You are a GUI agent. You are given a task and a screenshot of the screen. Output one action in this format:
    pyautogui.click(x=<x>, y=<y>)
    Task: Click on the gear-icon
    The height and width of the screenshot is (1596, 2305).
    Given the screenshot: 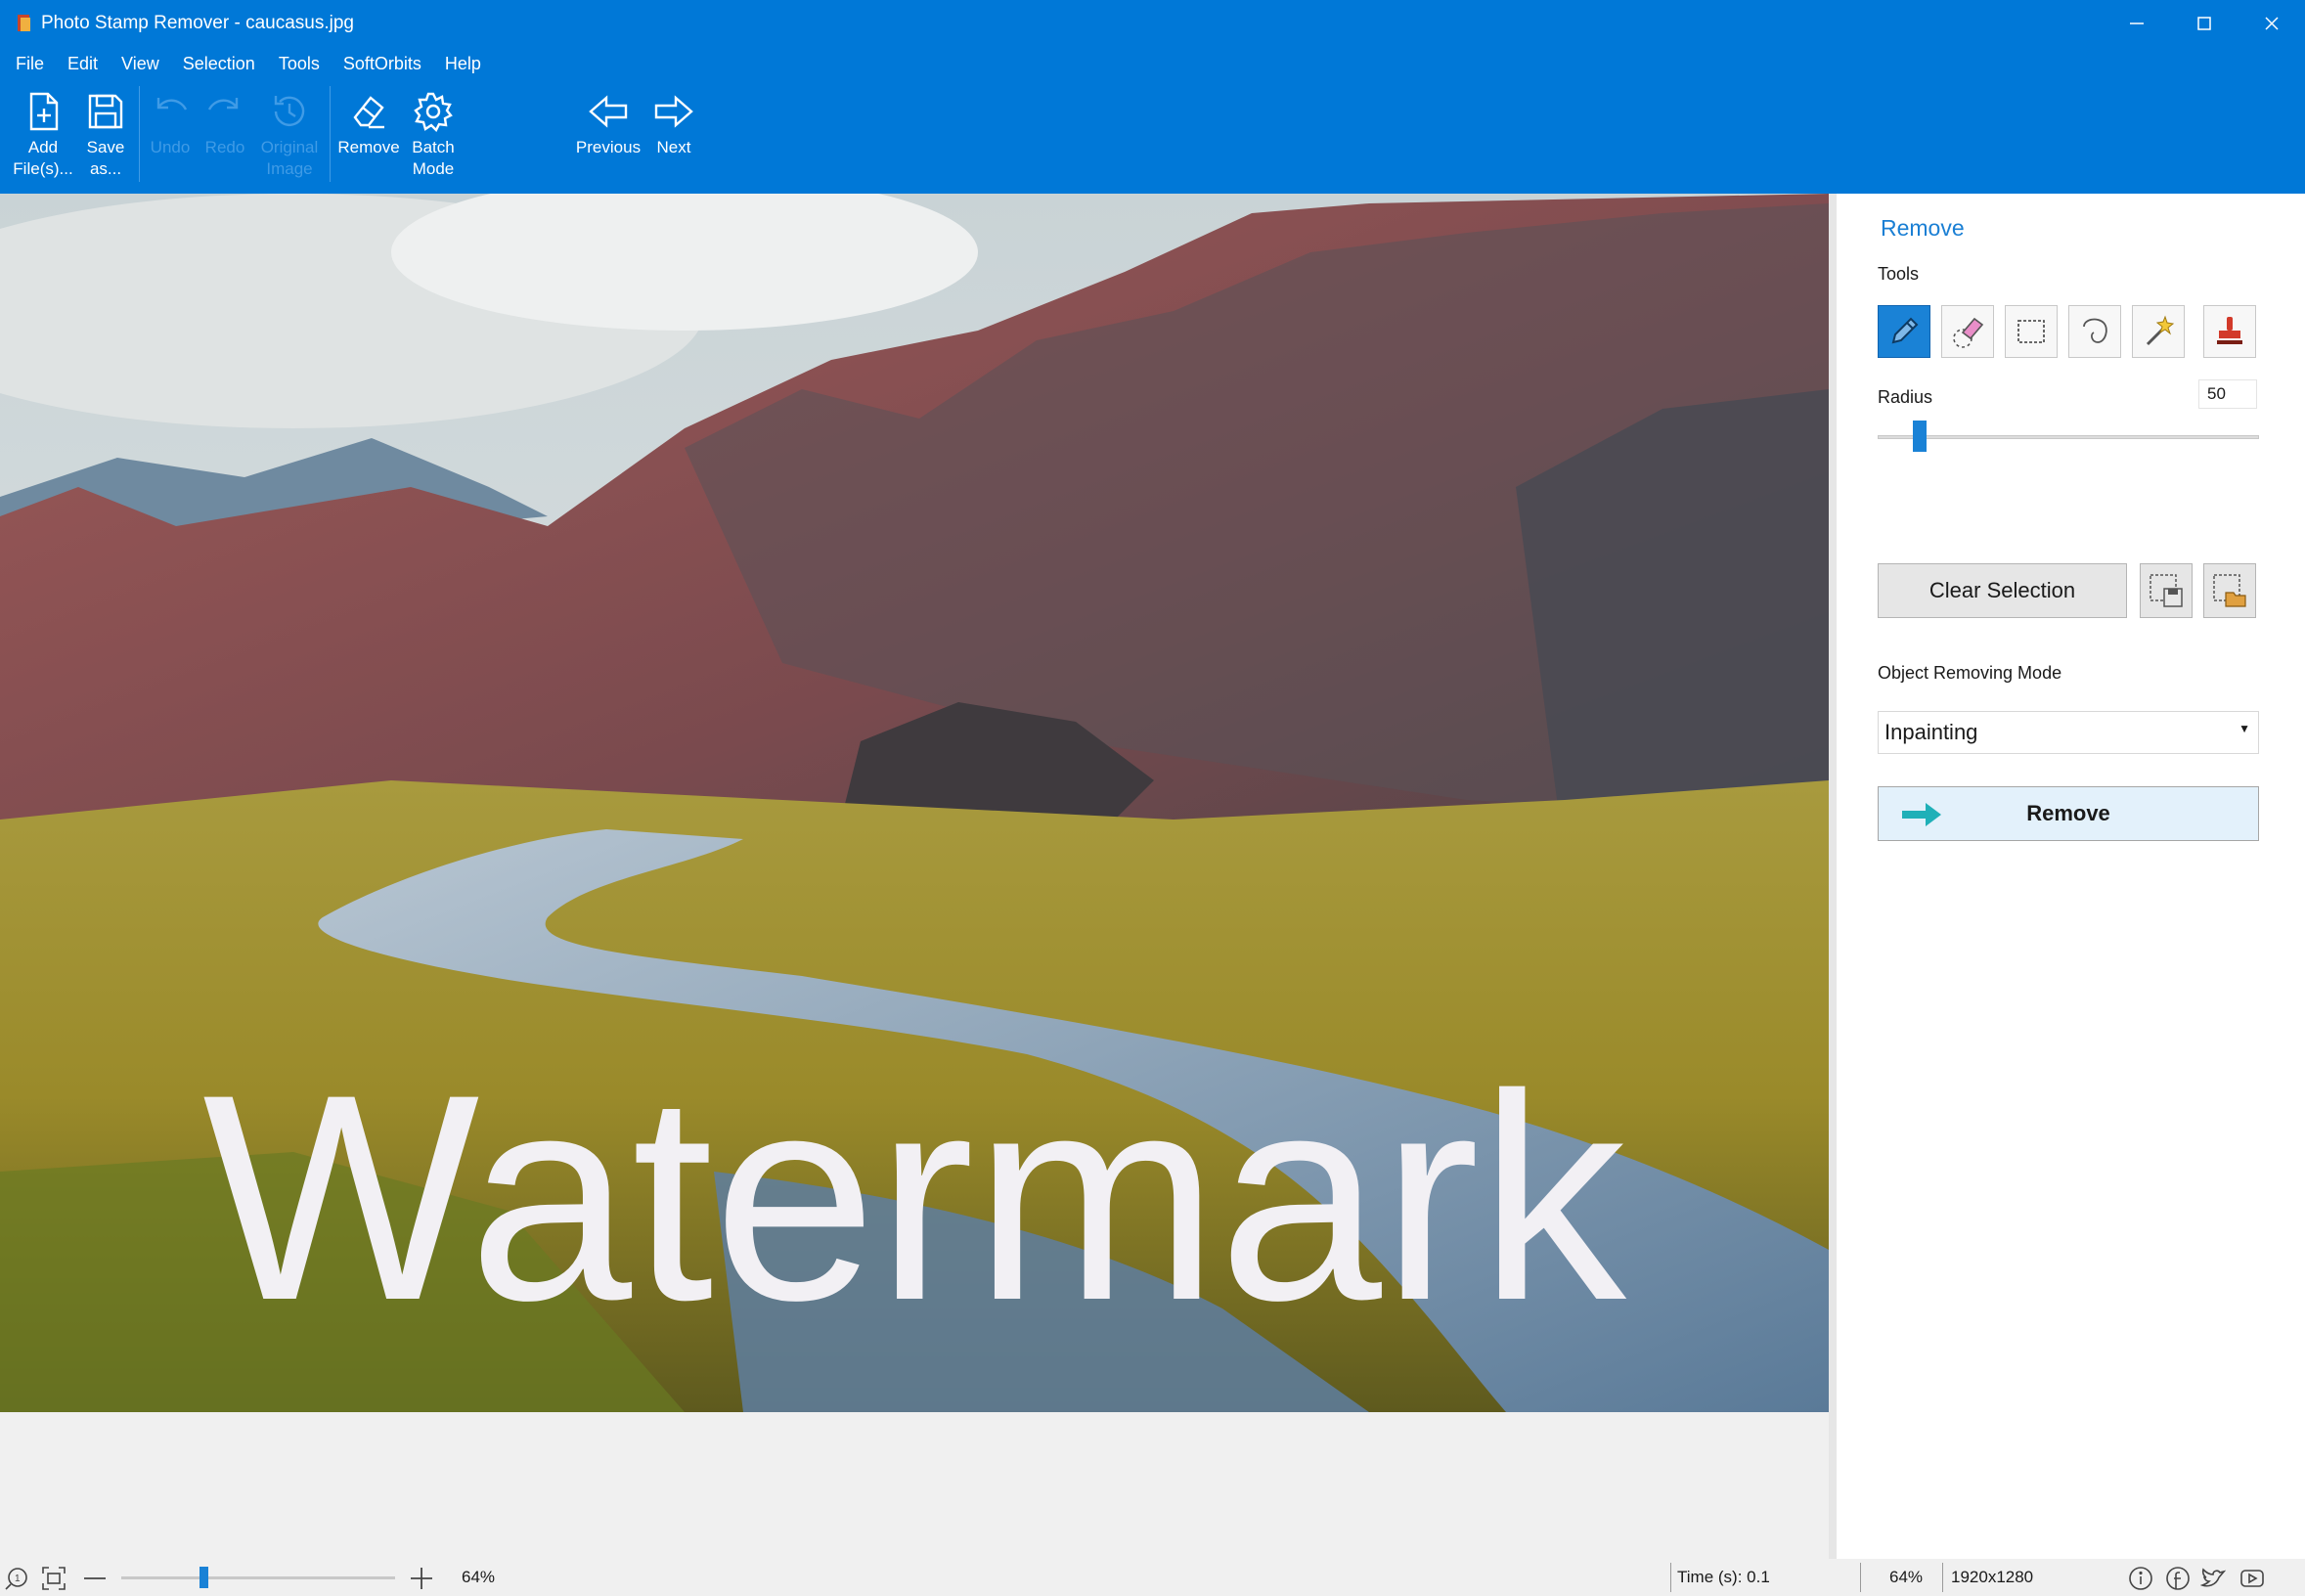 What is the action you would take?
    pyautogui.click(x=433, y=112)
    